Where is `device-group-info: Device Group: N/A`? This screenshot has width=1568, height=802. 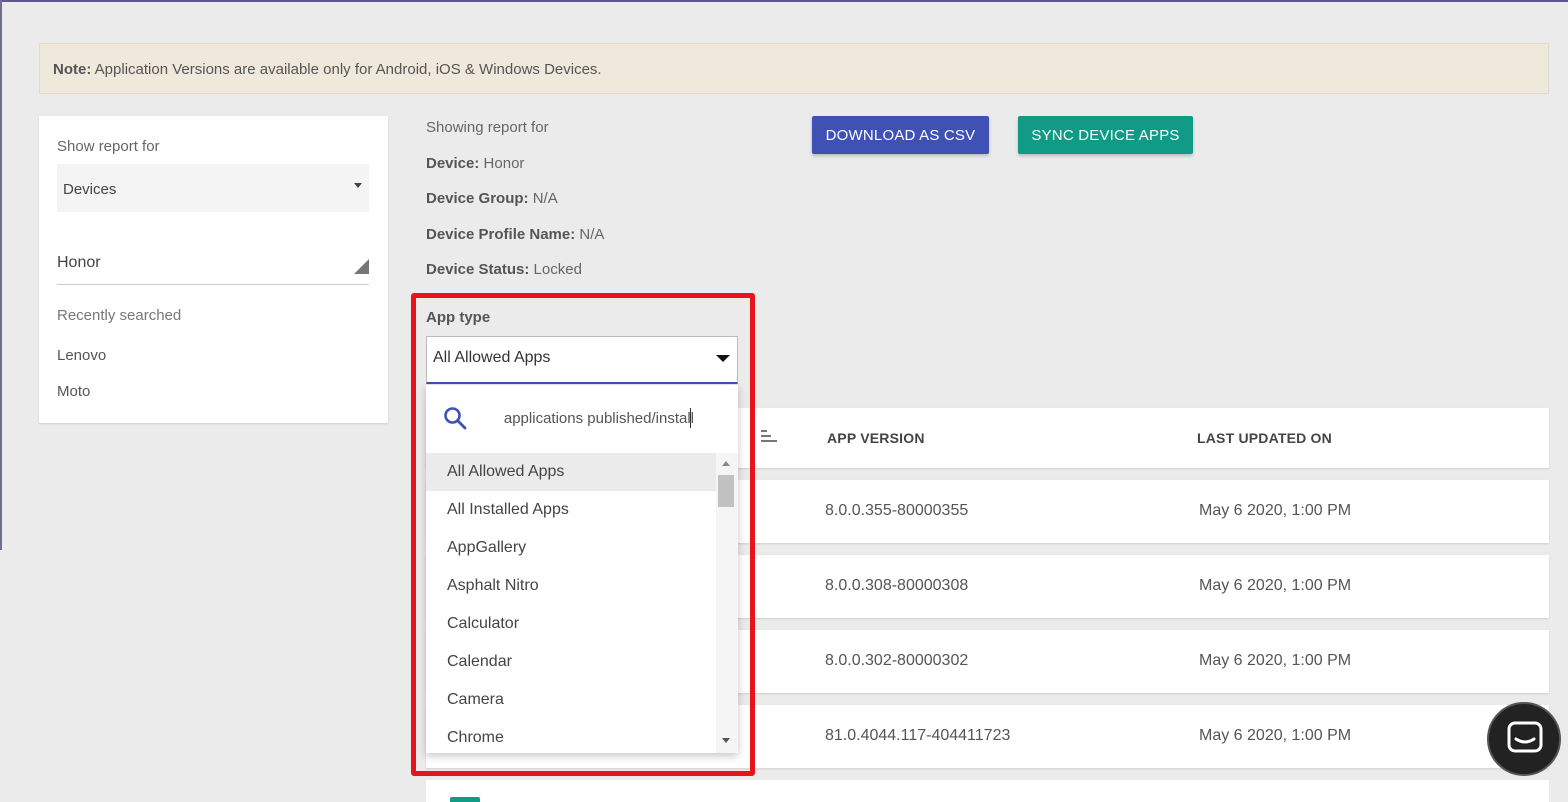 device-group-info: Device Group: N/A is located at coordinates (492, 198).